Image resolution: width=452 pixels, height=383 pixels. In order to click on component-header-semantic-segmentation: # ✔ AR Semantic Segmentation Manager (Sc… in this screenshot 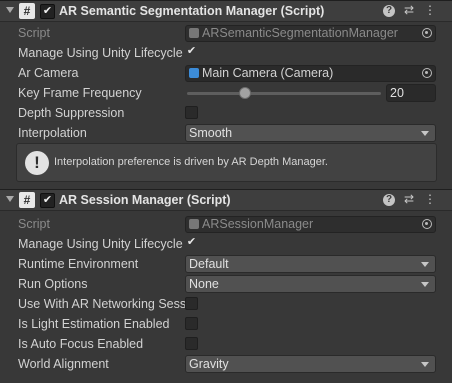, I will do `click(226, 11)`.